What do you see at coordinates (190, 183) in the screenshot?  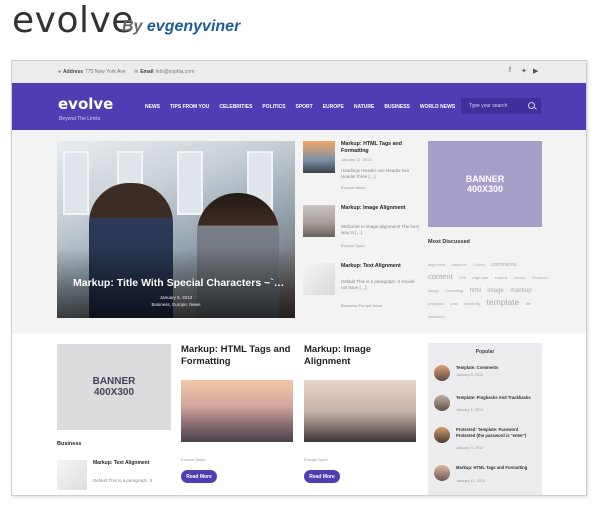 I see `window-decor` at bounding box center [190, 183].